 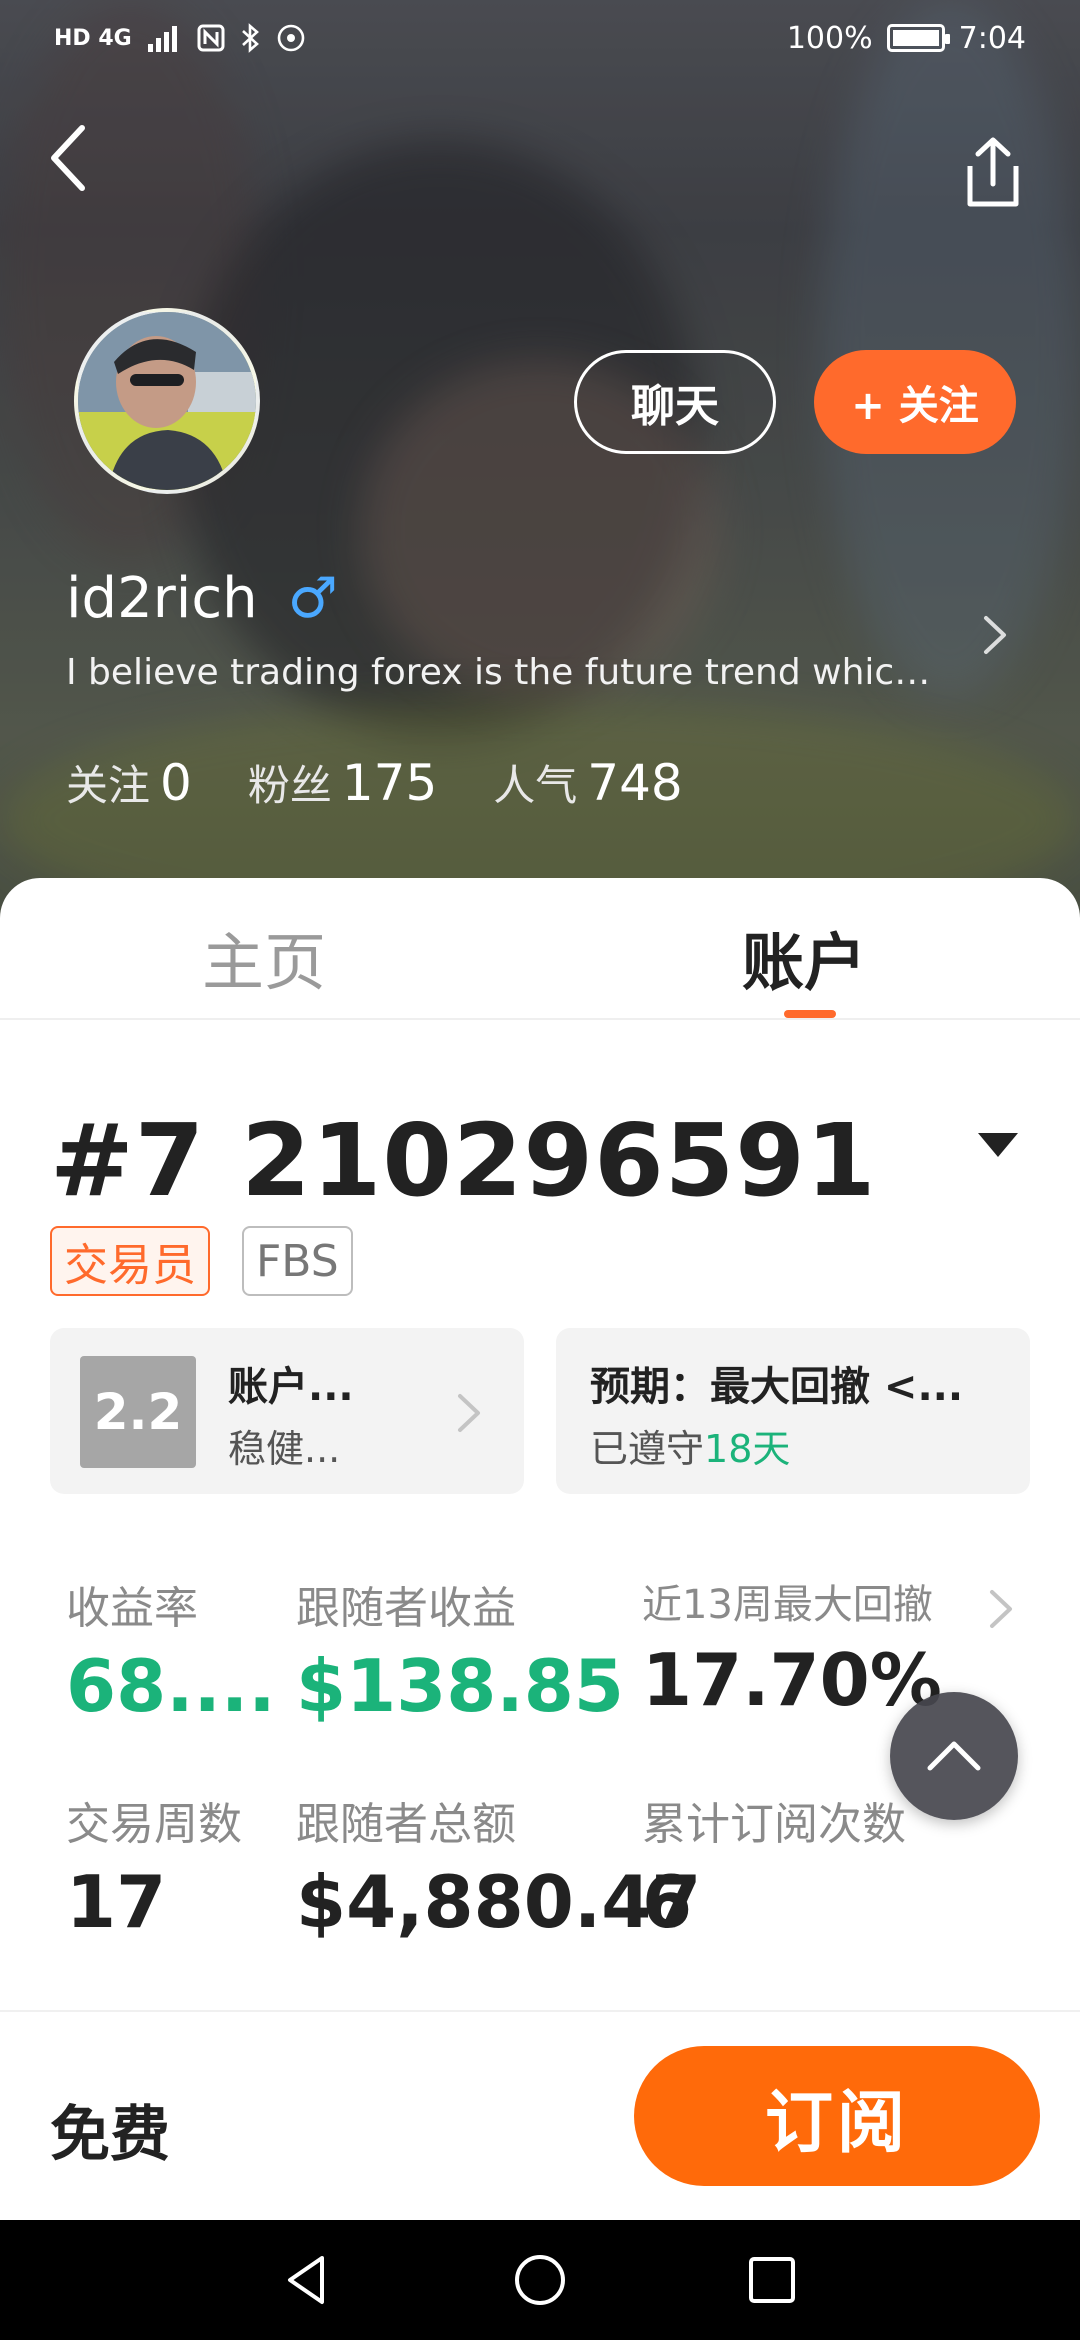 I want to click on battery-fill, so click(x=915, y=38).